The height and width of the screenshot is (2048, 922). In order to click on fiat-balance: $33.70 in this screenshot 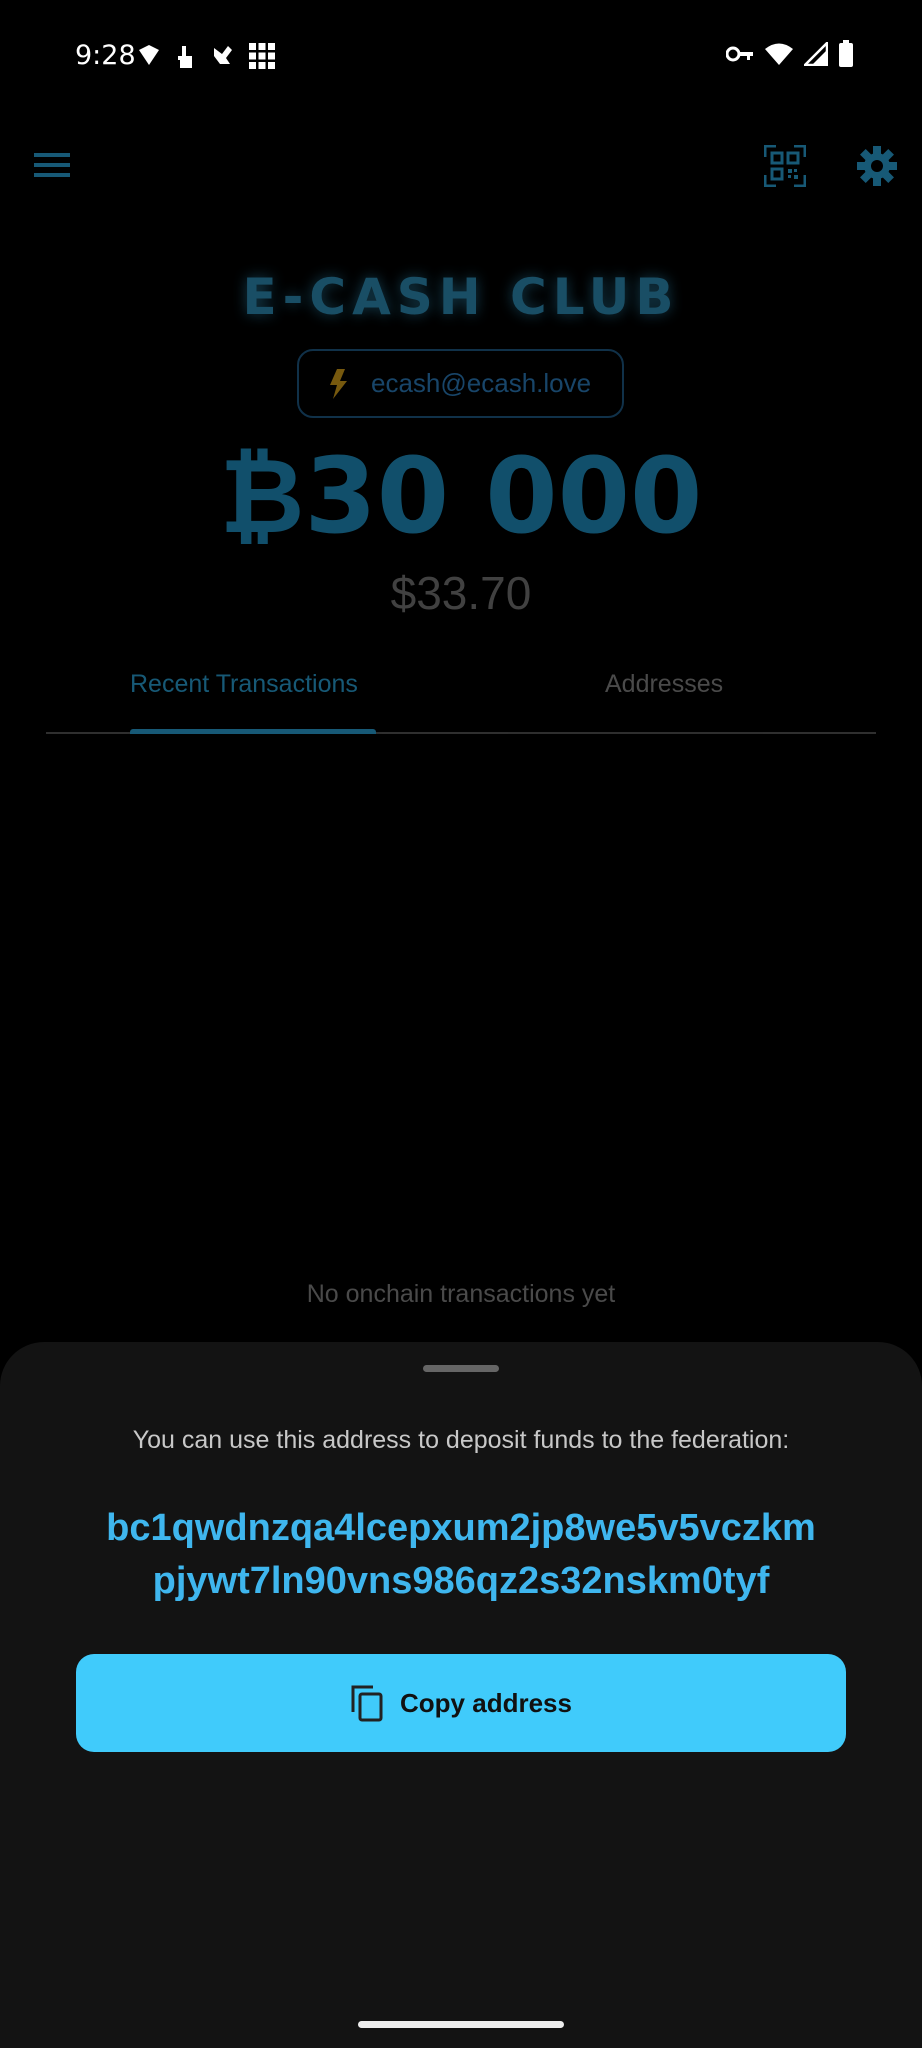, I will do `click(461, 593)`.